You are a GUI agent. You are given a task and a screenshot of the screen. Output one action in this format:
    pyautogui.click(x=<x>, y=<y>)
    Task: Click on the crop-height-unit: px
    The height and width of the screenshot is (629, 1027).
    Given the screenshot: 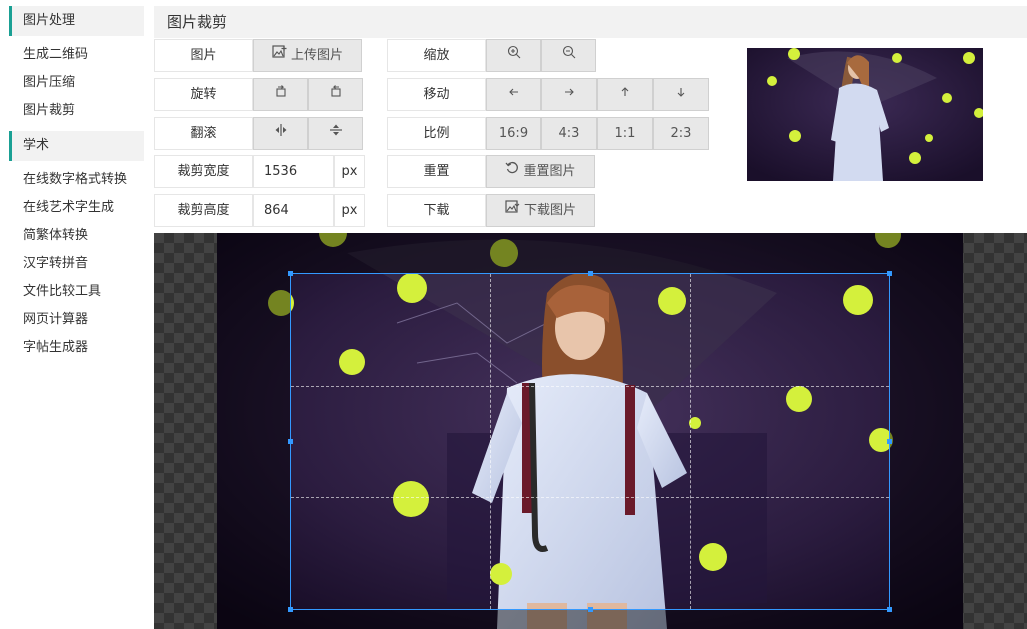 What is the action you would take?
    pyautogui.click(x=349, y=210)
    